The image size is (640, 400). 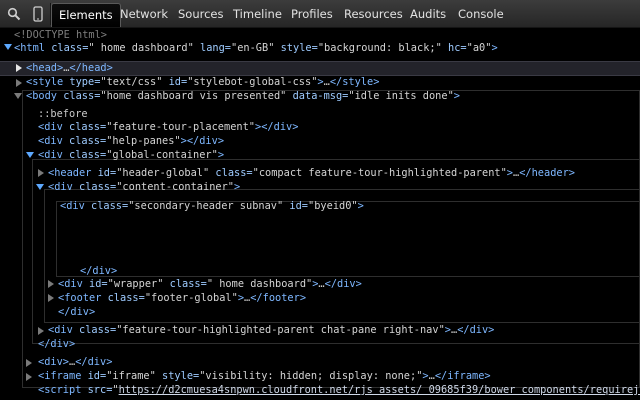 What do you see at coordinates (91, 68) in the screenshot?
I see `head-close-tag: </head>` at bounding box center [91, 68].